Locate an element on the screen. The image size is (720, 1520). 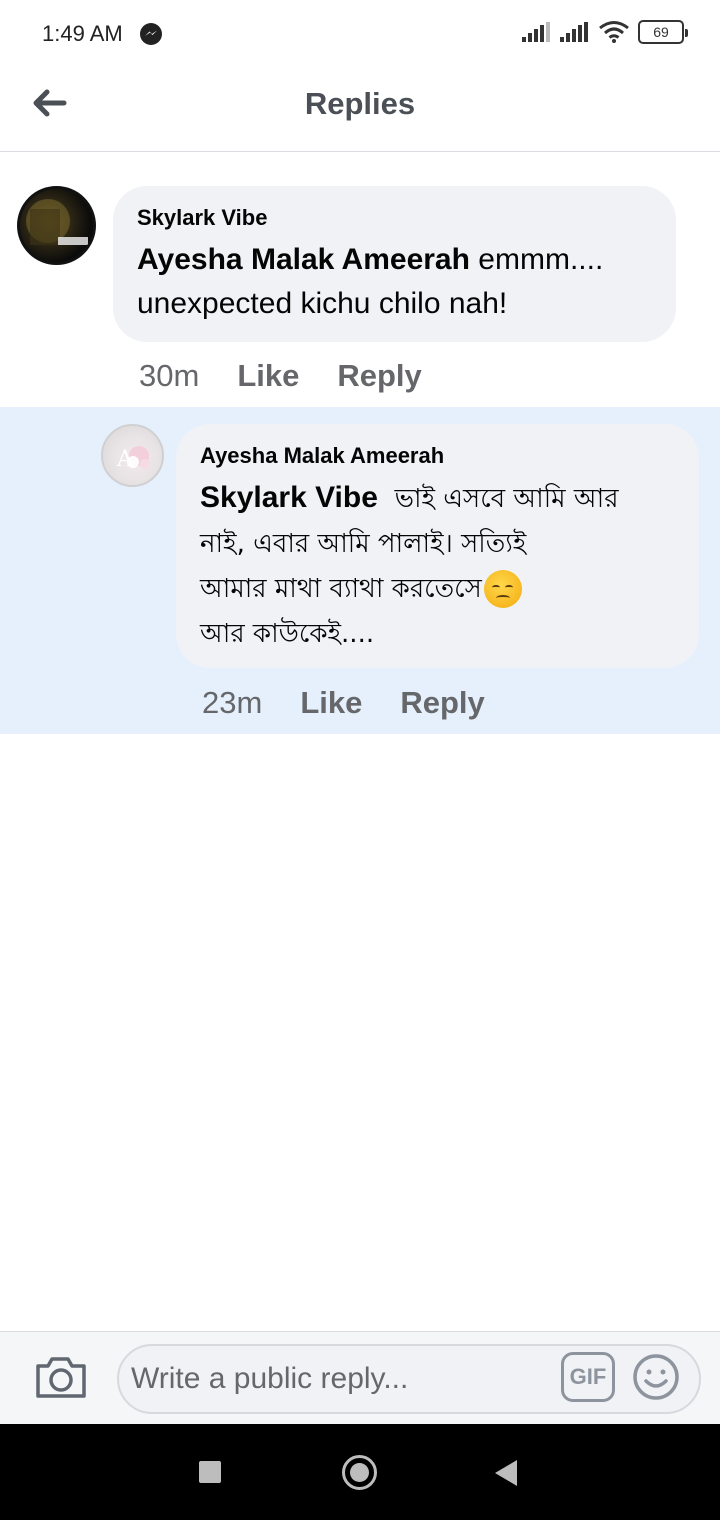
comment-author: Ayesha Malak Ameerah is located at coordinates (437, 456).